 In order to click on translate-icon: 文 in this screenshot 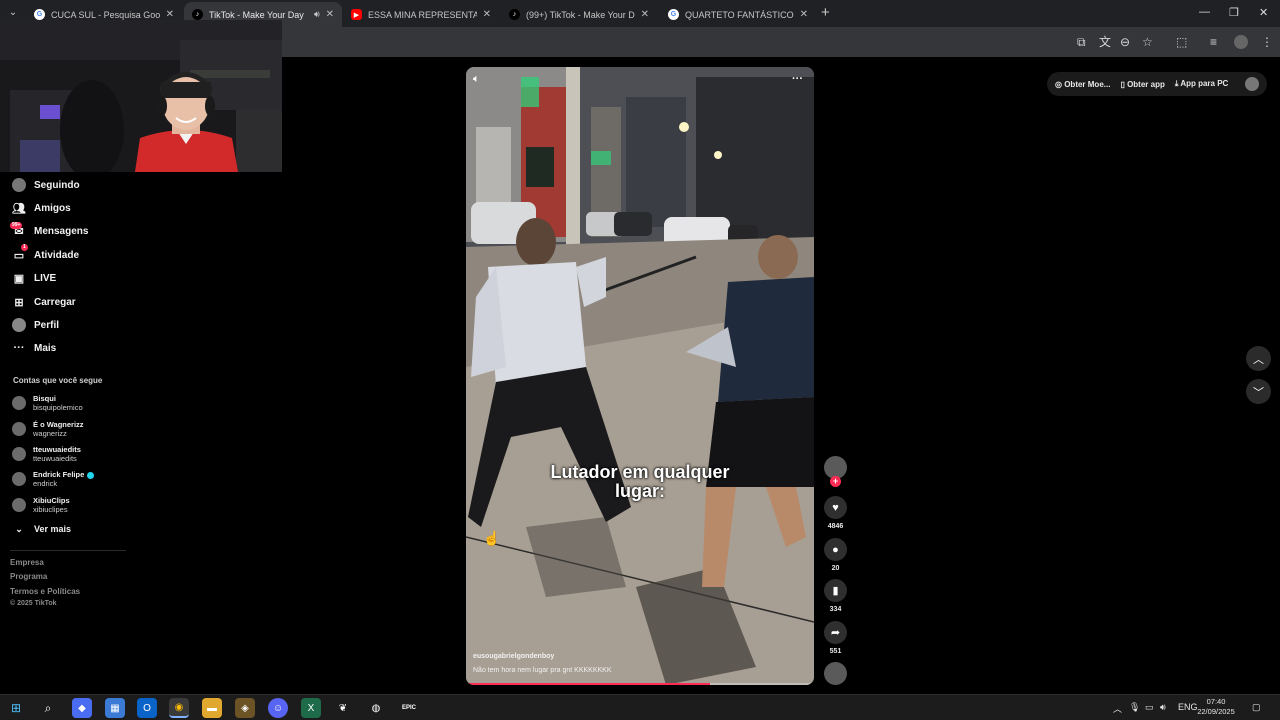, I will do `click(1105, 42)`.